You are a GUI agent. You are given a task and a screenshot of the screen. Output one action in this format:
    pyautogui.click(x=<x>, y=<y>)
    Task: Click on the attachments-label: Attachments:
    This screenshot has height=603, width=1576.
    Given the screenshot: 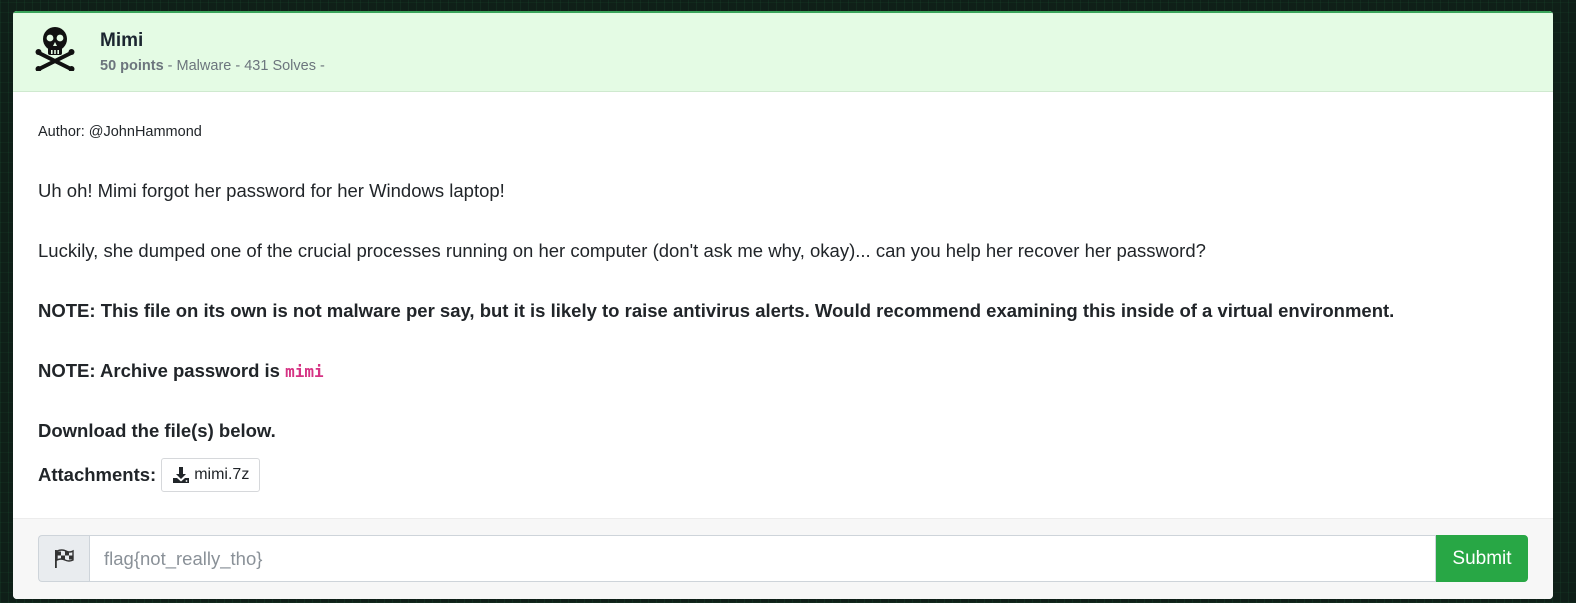 What is the action you would take?
    pyautogui.click(x=97, y=474)
    